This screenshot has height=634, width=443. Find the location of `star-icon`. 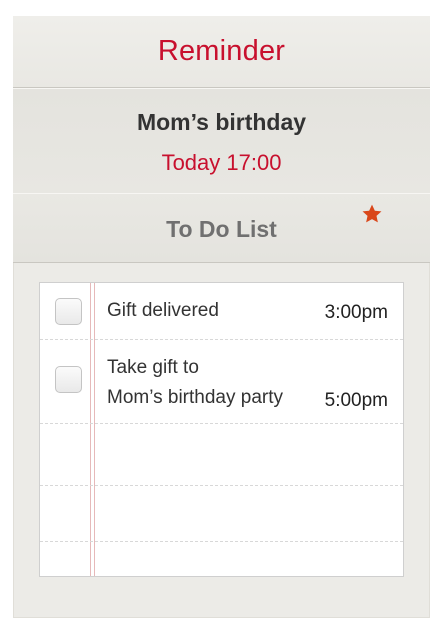

star-icon is located at coordinates (372, 214).